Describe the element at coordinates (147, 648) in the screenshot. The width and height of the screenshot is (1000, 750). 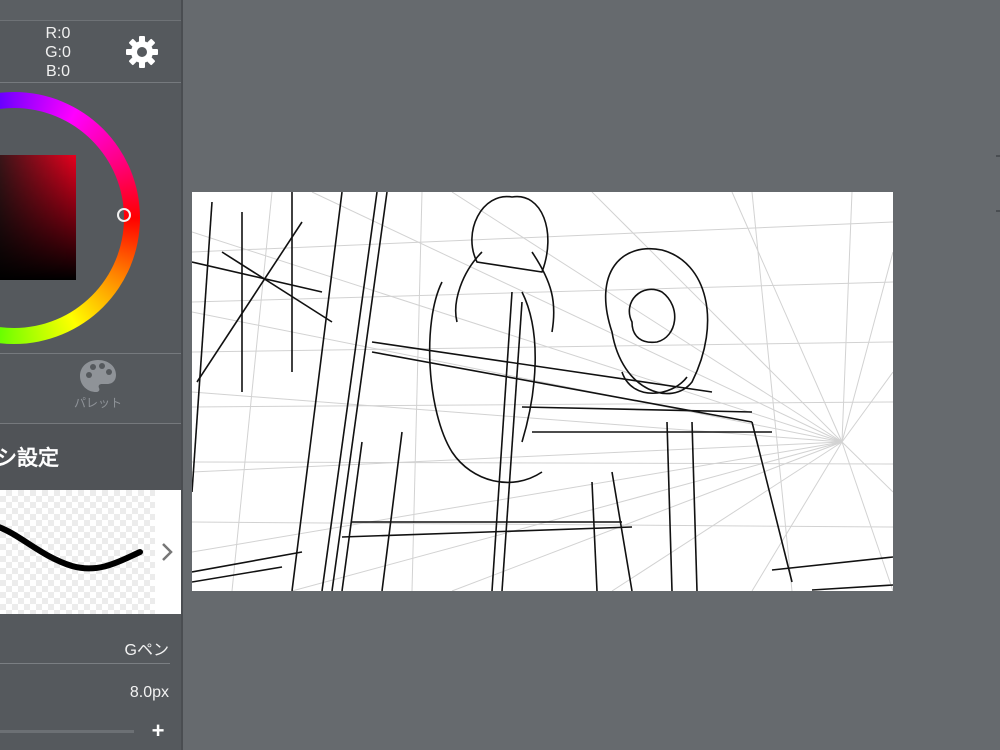
I see `brush-name: Gペン` at that location.